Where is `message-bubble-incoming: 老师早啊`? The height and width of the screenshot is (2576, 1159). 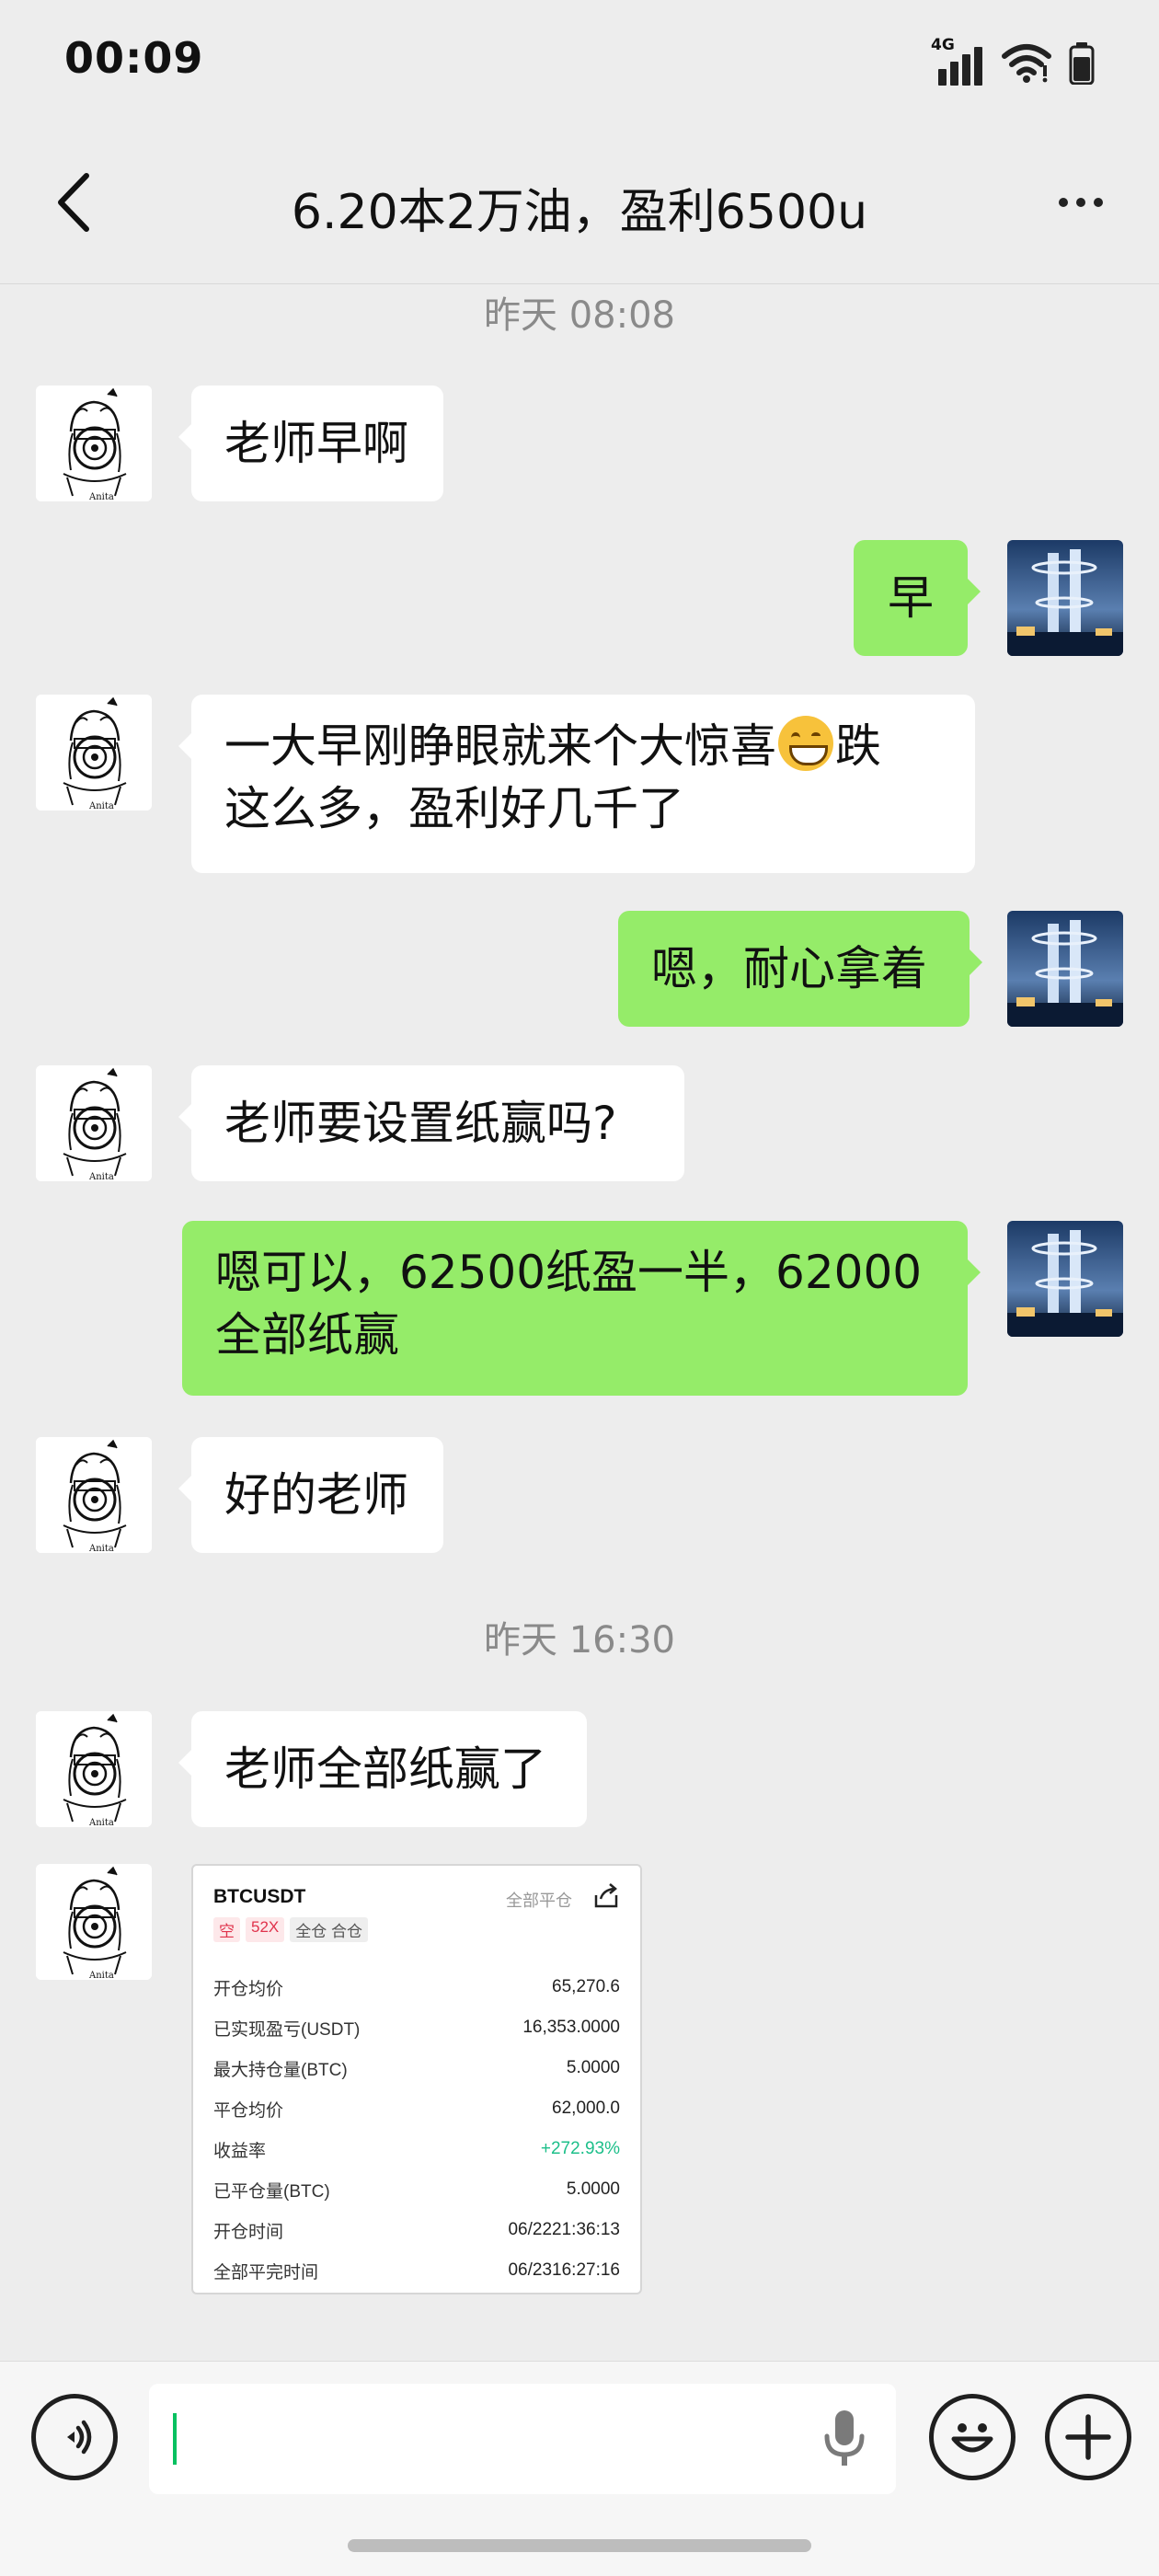
message-bubble-incoming: 老师早啊 is located at coordinates (310, 443).